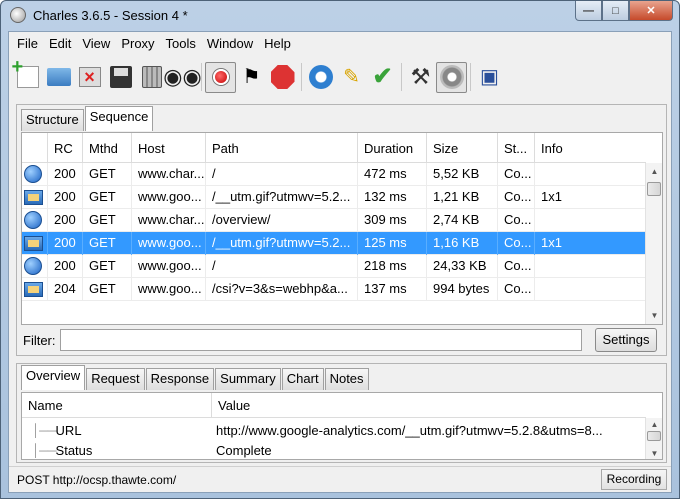  Describe the element at coordinates (321, 340) in the screenshot. I see `filter-input` at that location.